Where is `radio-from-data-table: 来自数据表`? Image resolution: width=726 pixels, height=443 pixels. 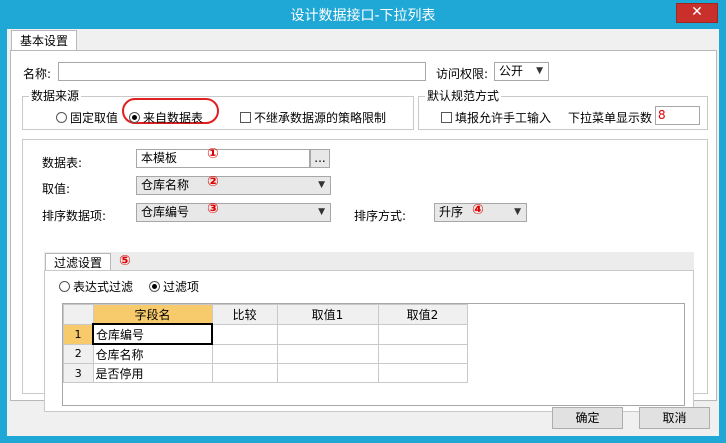 radio-from-data-table: 来自数据表 is located at coordinates (166, 117).